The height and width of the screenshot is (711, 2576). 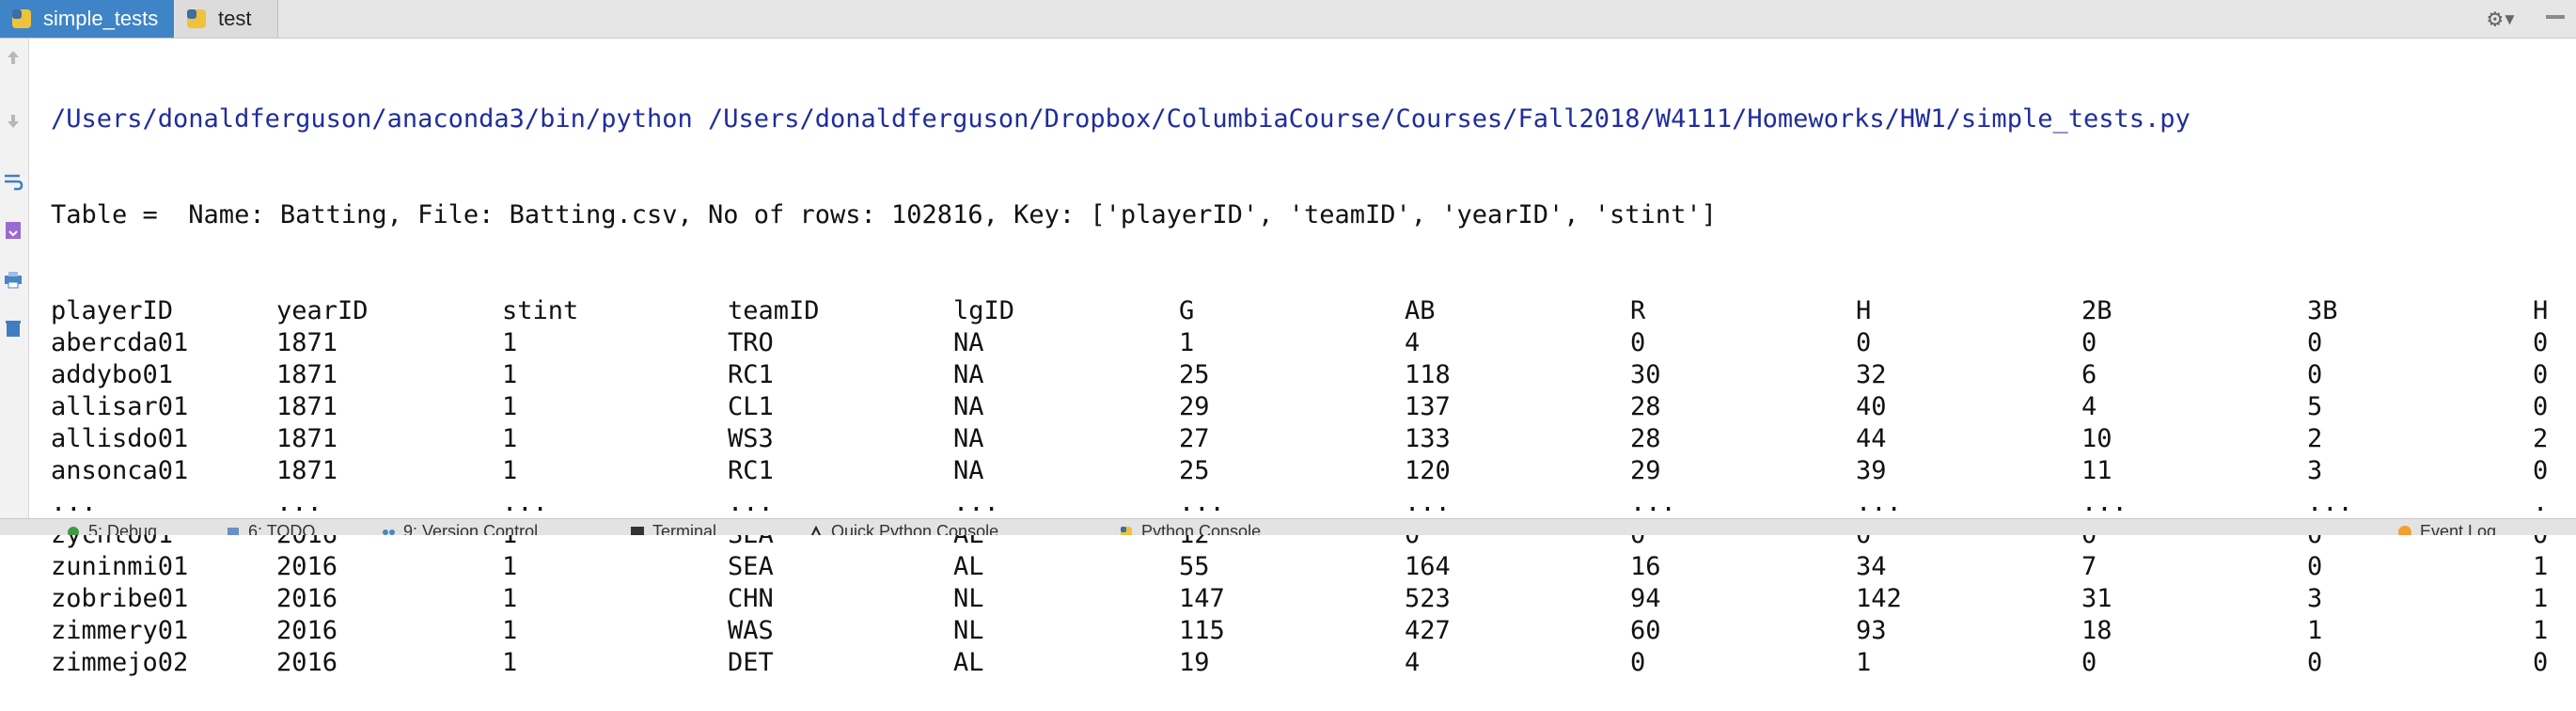 I want to click on debug-tool-button: 5: Debug, so click(x=111, y=528).